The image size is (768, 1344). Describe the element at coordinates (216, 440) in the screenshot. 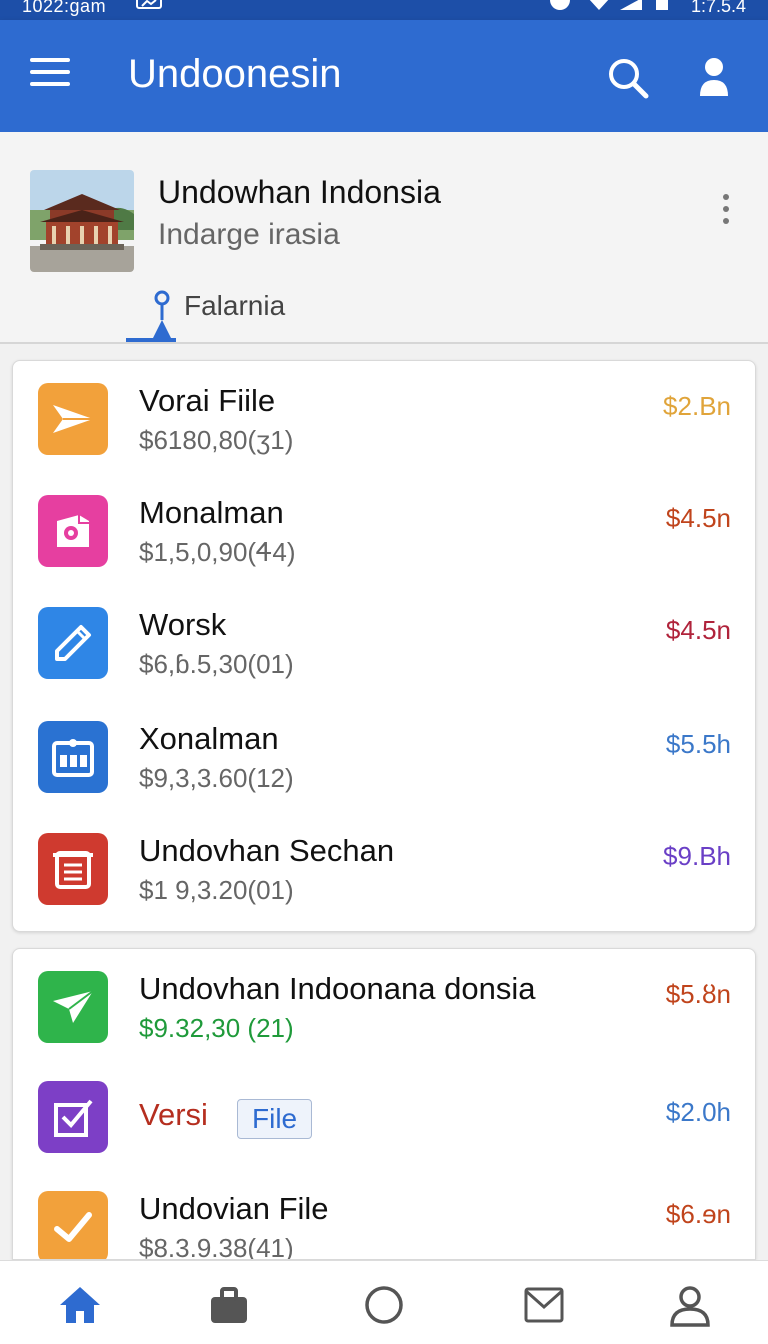

I see `item-subtitle: $6180,80(ʒ1)` at that location.